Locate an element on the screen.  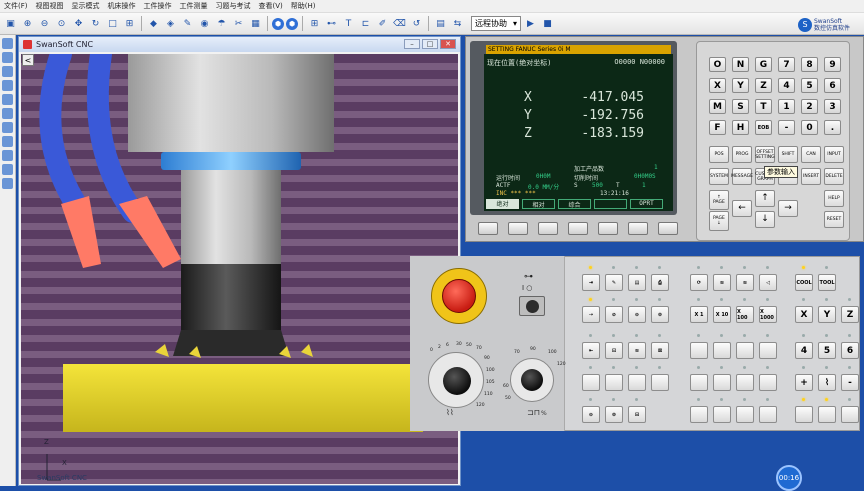
program-stop-button: ⊟ is located at coordinates (637, 414).